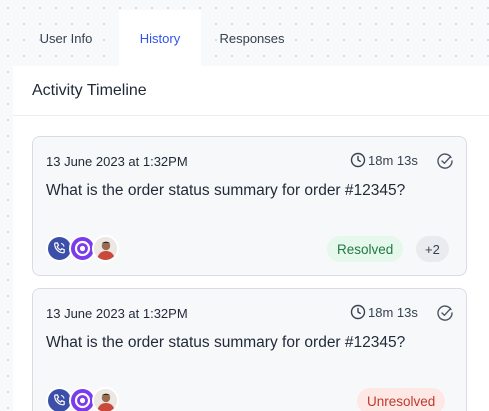  I want to click on tab-history: History, so click(160, 38).